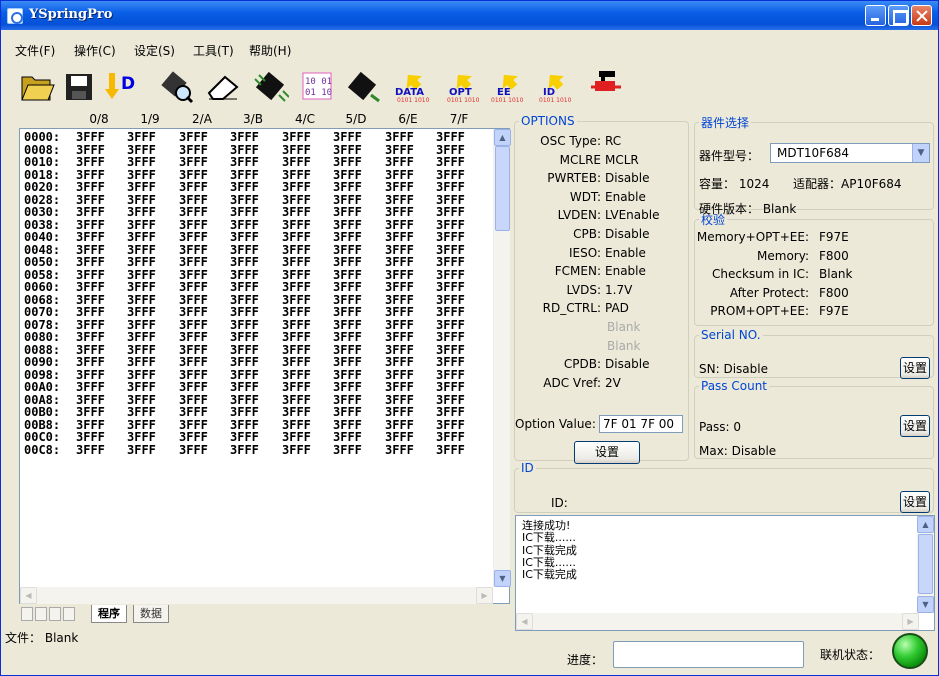  Describe the element at coordinates (109, 614) in the screenshot. I see `tab-program: 程序` at that location.